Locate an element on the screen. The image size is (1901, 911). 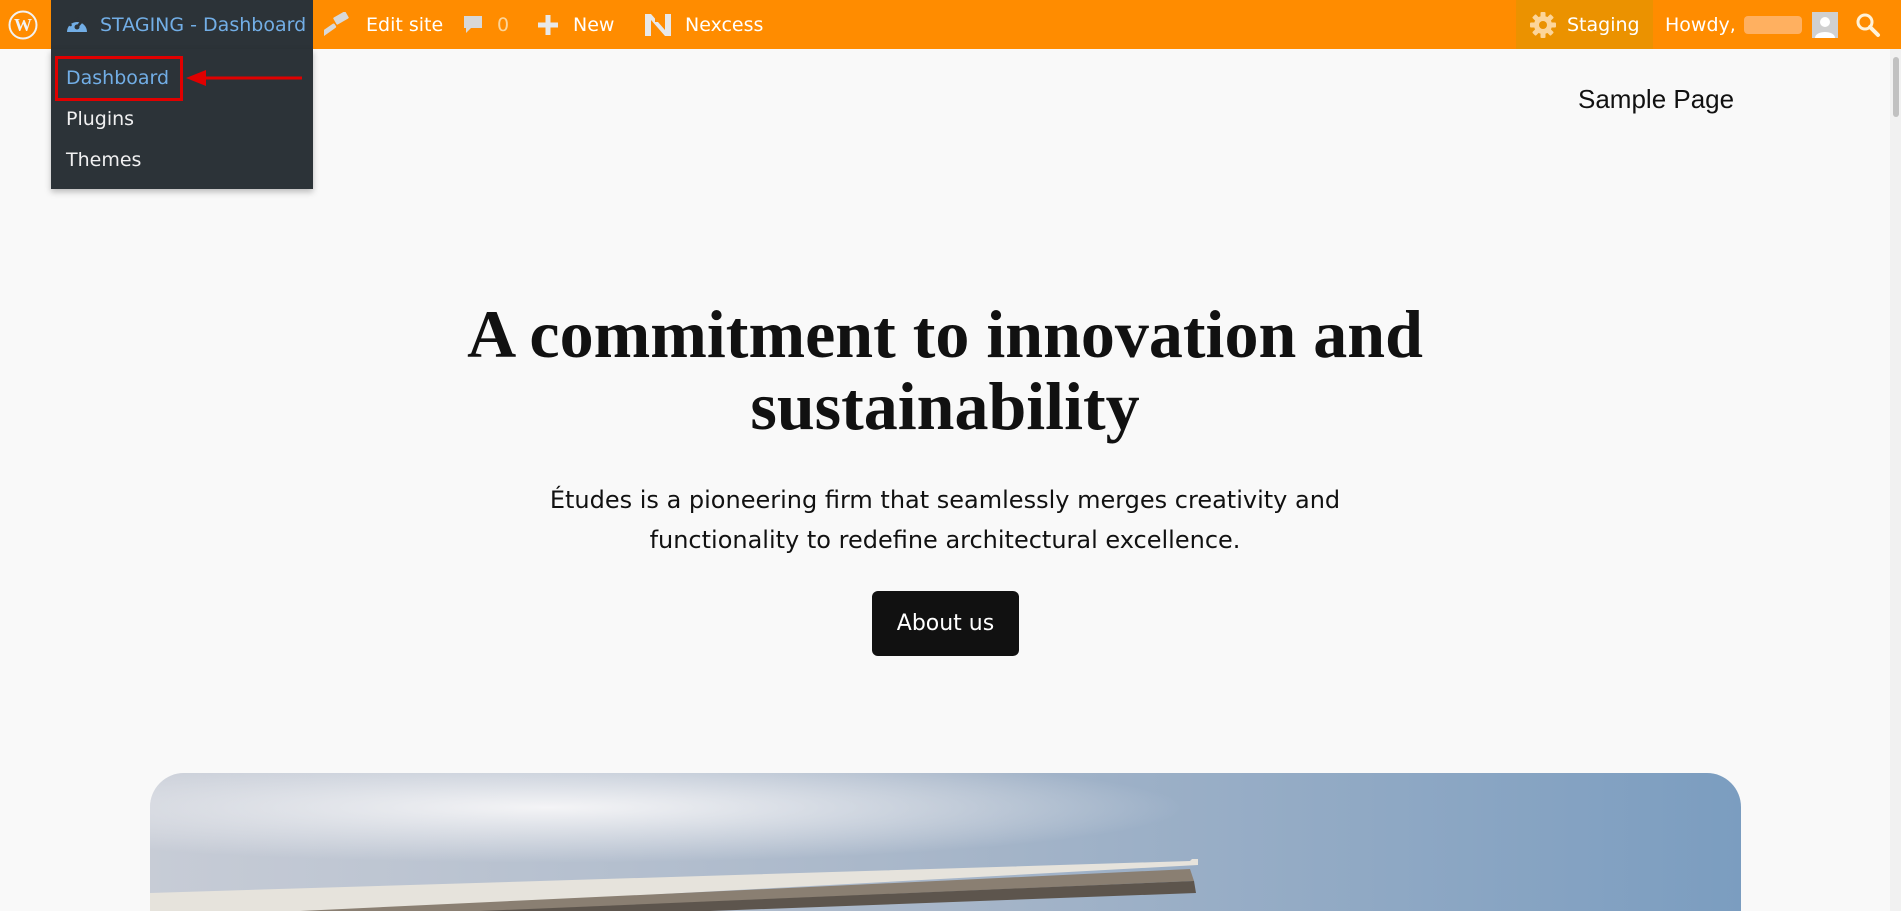
nexcess-label: Nexcess is located at coordinates (724, 24).